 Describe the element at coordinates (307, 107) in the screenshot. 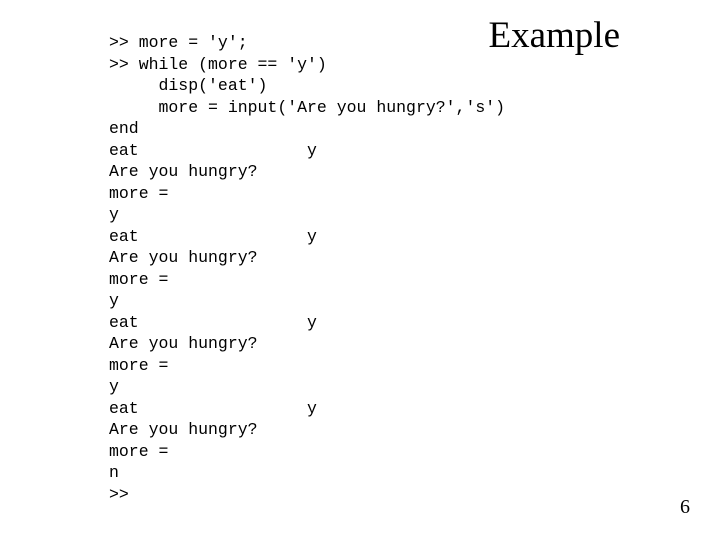

I see `console-line: more = input('Are you hungry?','s')` at that location.